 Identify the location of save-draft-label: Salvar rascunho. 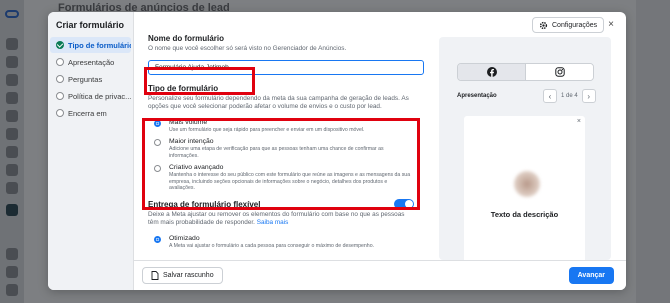
(188, 275).